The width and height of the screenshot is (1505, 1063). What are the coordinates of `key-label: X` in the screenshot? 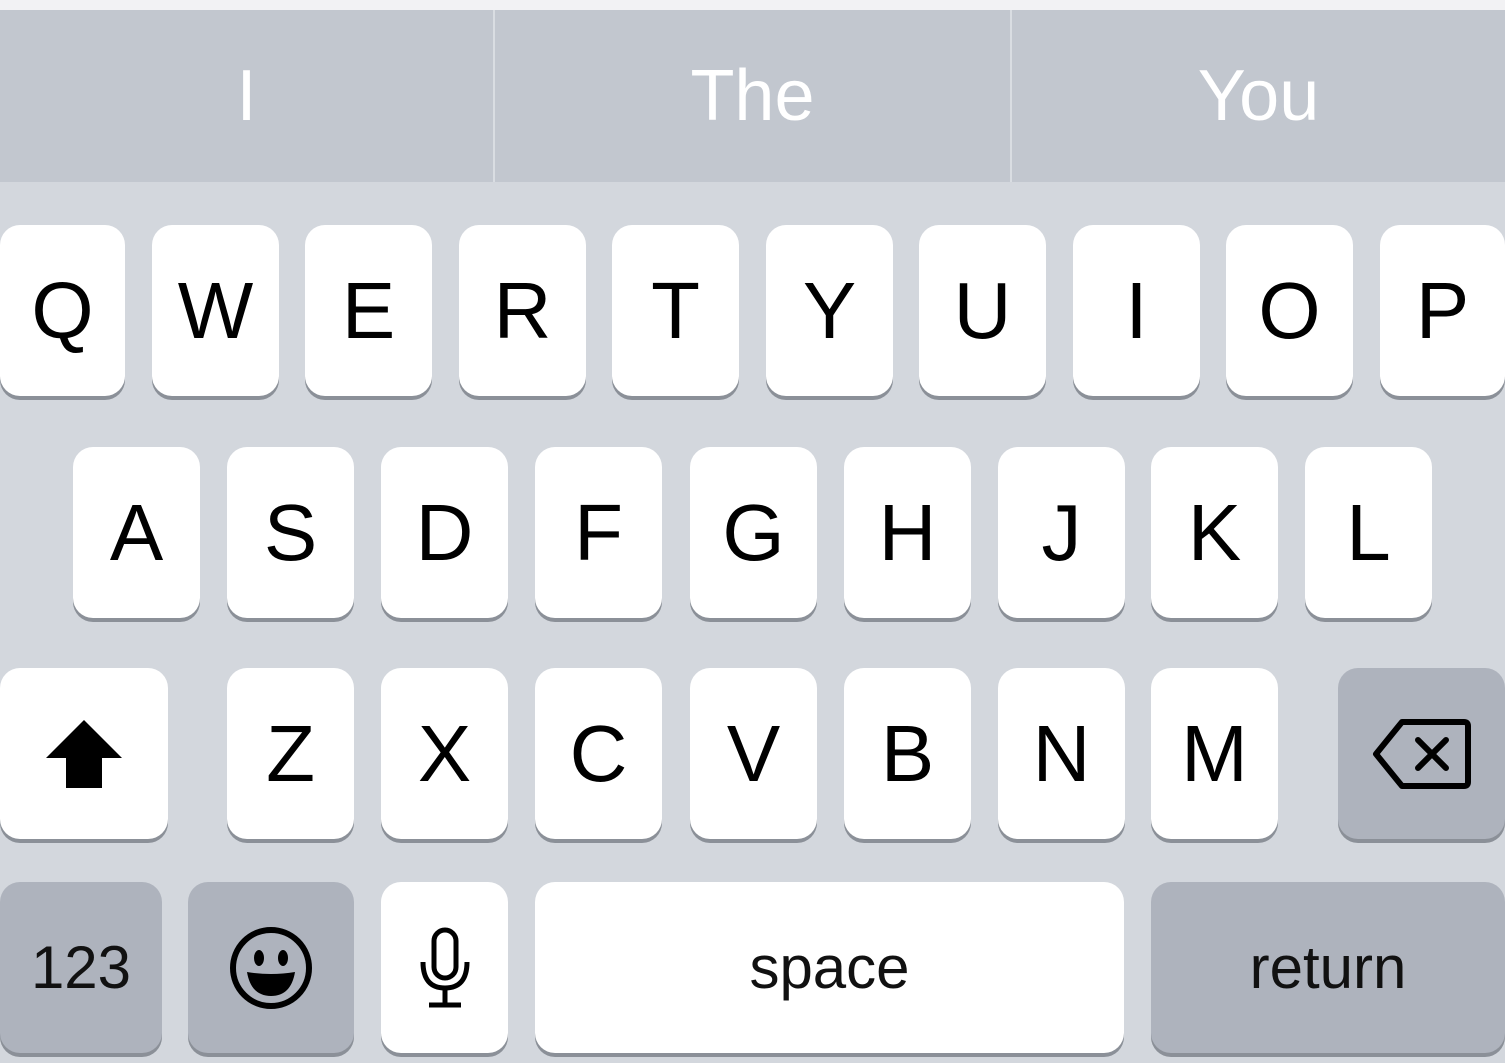 It's located at (444, 753).